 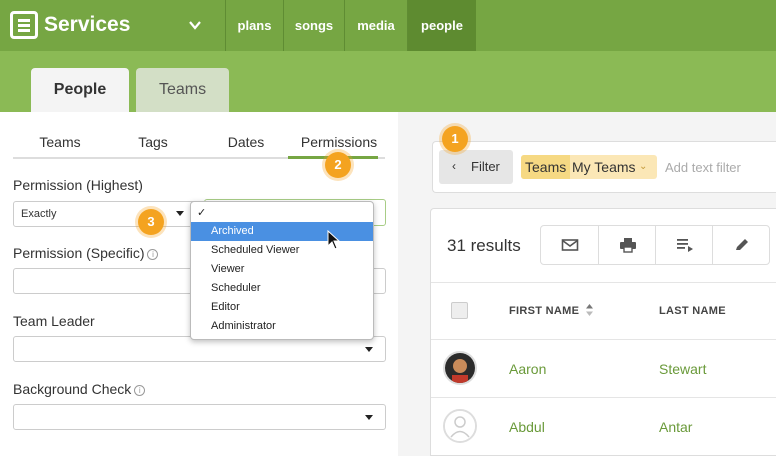 What do you see at coordinates (459, 310) in the screenshot?
I see `select-all-checkbox` at bounding box center [459, 310].